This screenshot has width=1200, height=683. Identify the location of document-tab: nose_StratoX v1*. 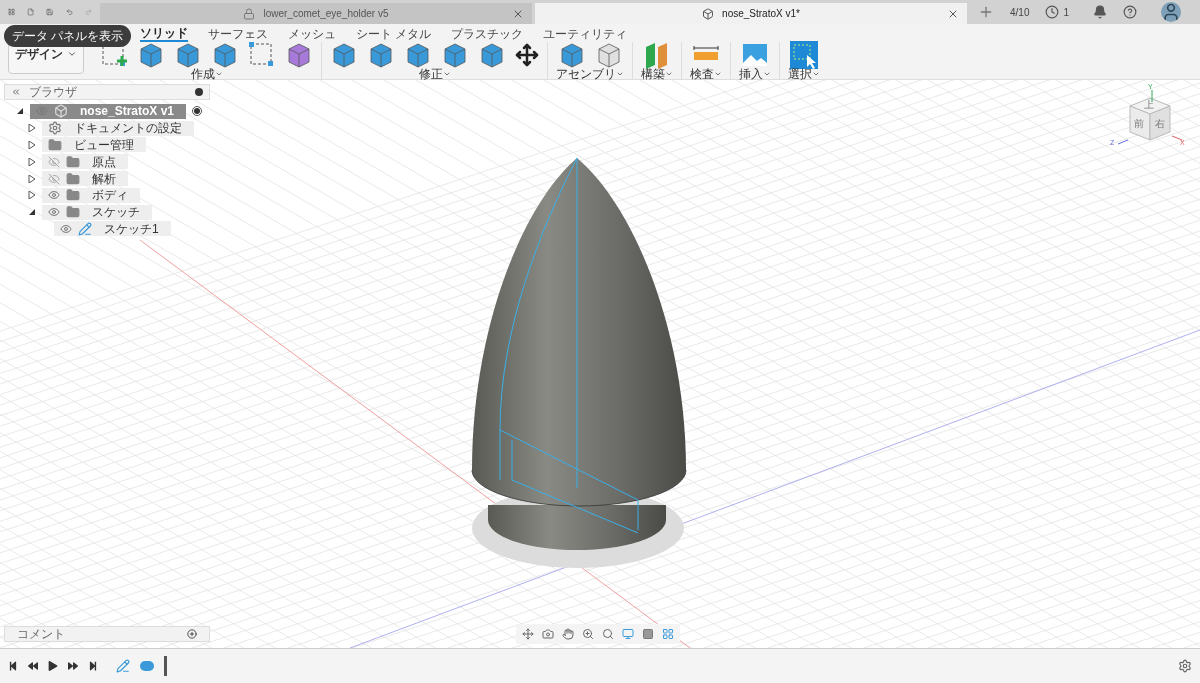
(751, 13).